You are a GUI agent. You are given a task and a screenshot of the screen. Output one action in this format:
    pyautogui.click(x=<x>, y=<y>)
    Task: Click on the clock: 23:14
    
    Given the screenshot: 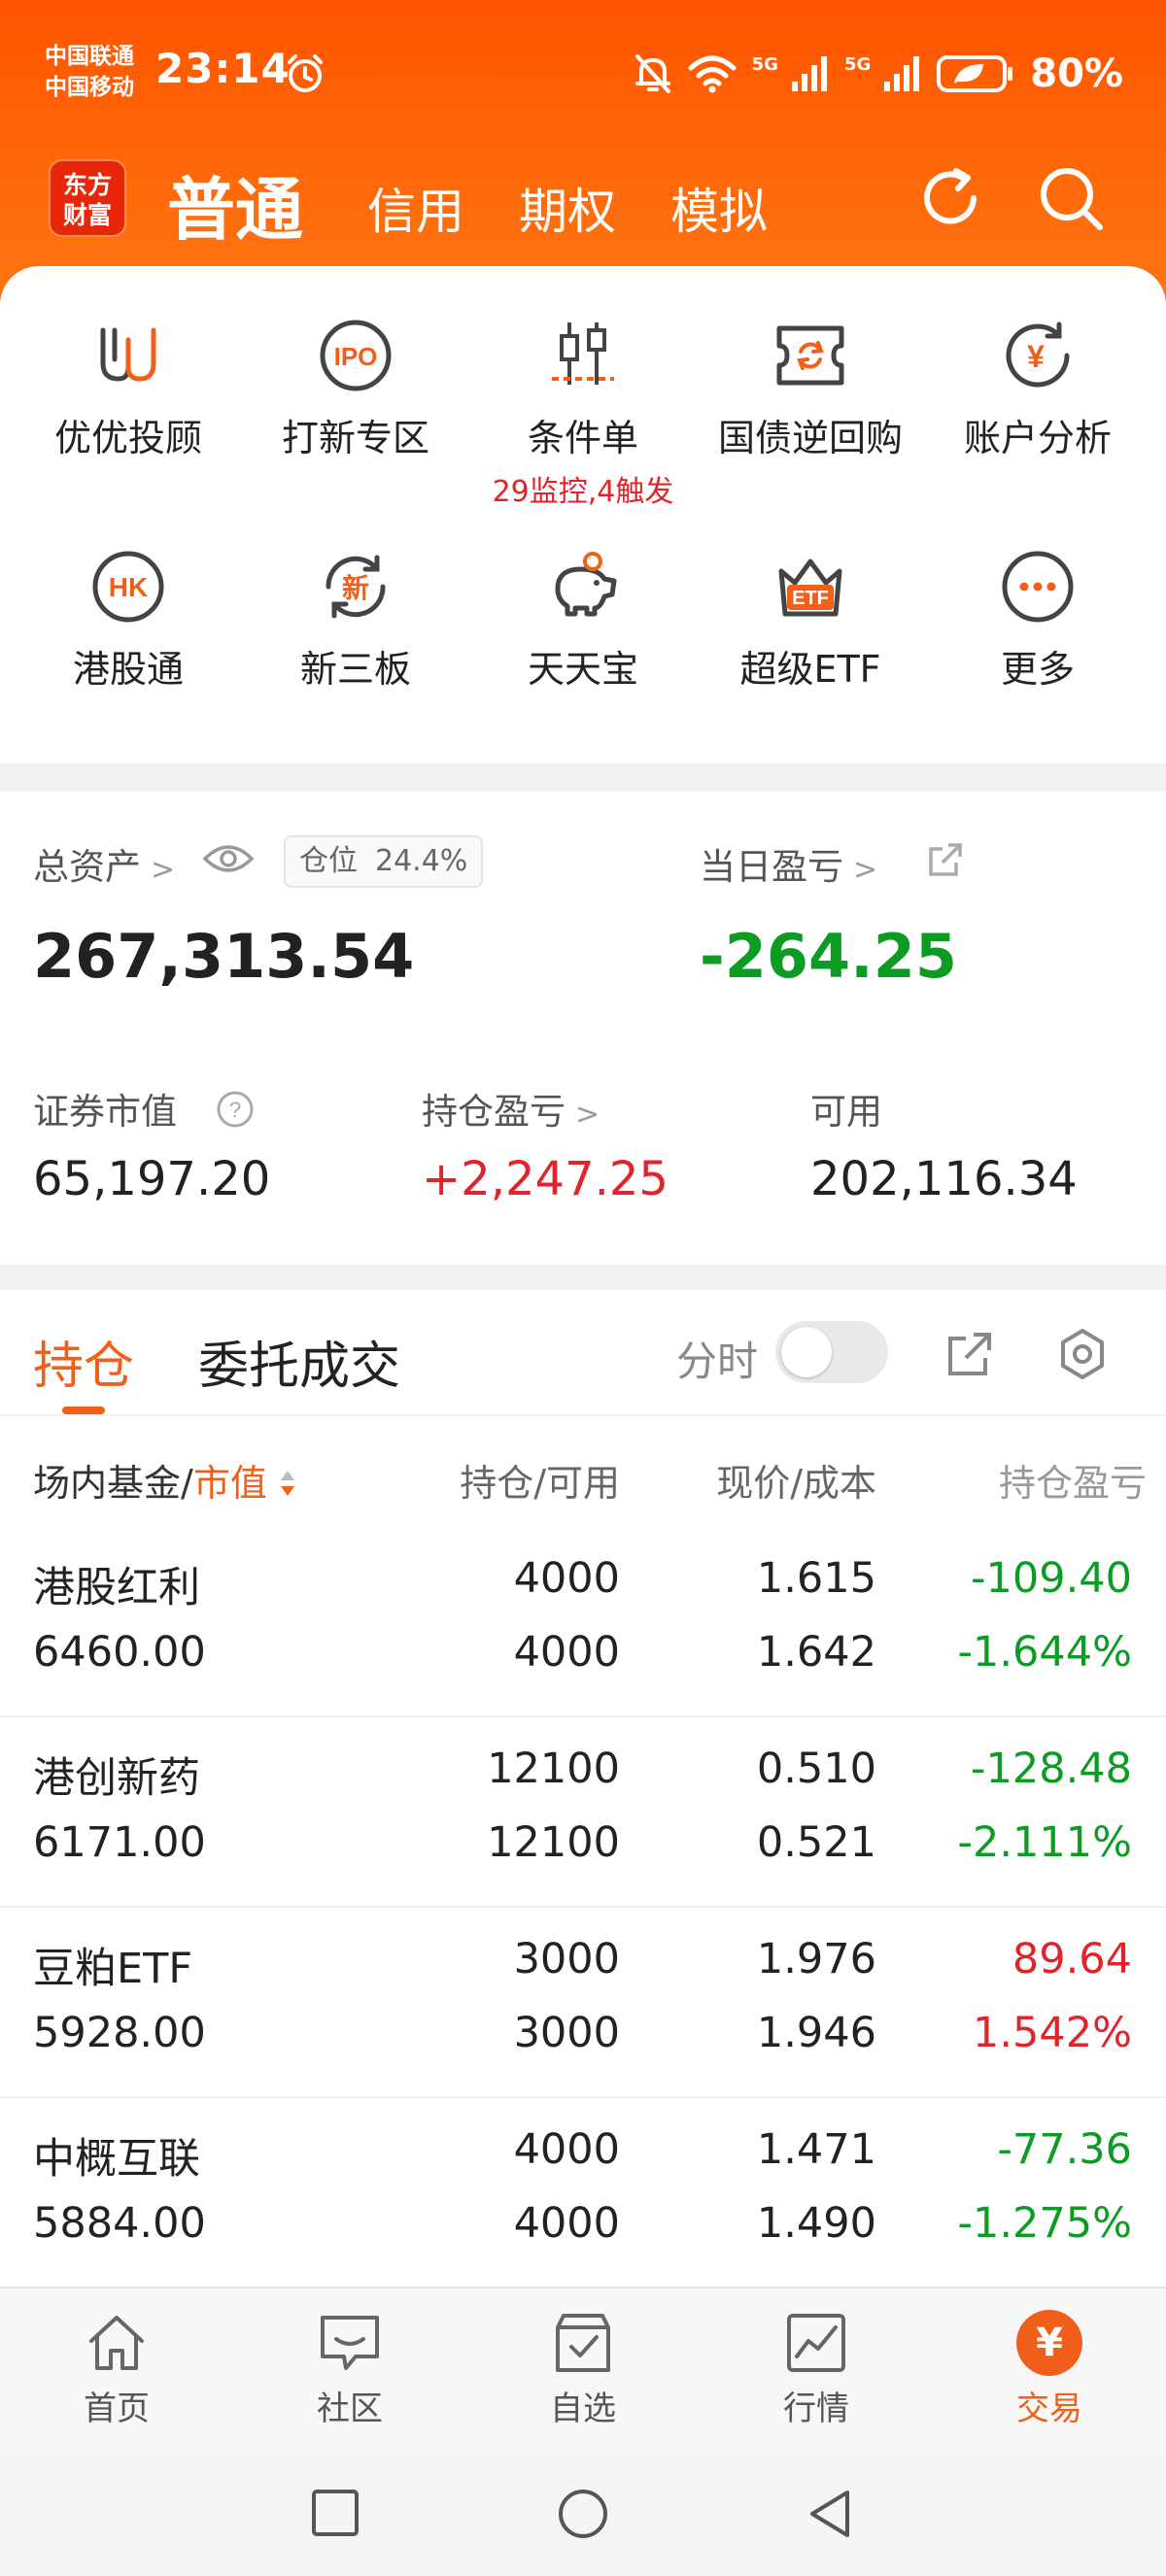 What is the action you would take?
    pyautogui.click(x=223, y=68)
    